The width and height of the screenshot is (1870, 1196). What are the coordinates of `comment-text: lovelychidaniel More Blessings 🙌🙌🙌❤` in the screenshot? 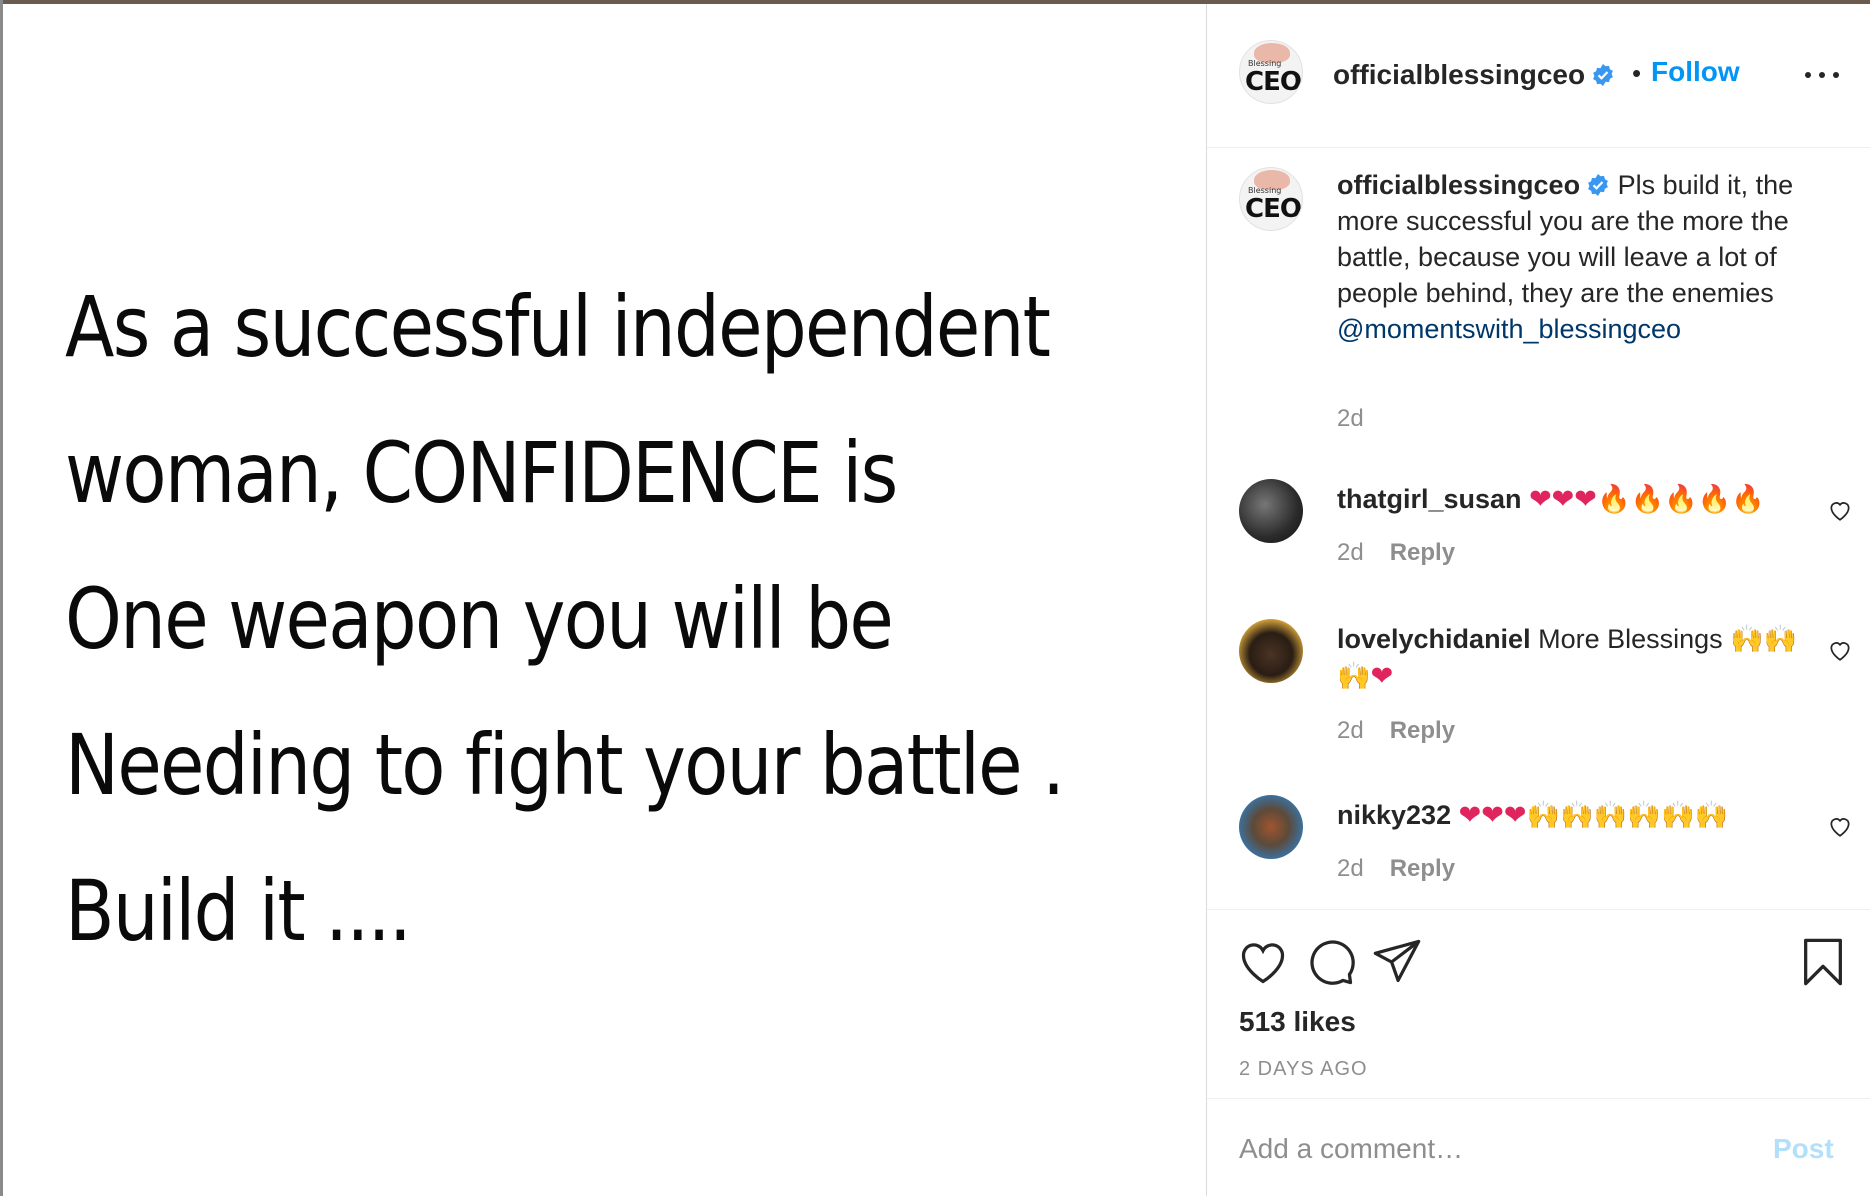 It's located at (1572, 658).